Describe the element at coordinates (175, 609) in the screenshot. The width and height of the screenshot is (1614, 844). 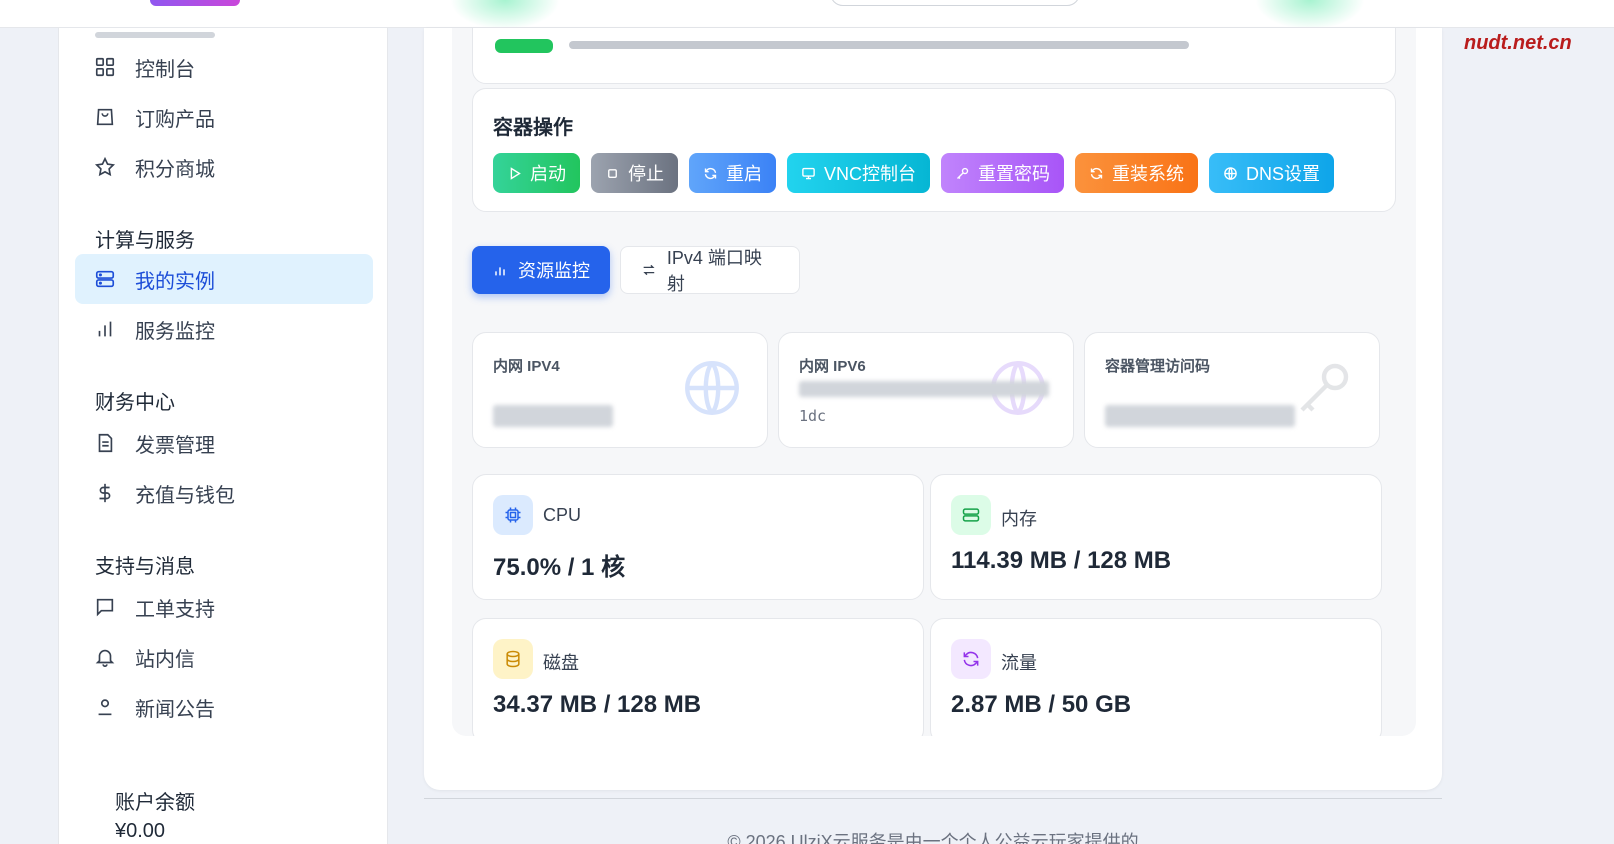
I see `sidebar-item-label: 工单支持` at that location.